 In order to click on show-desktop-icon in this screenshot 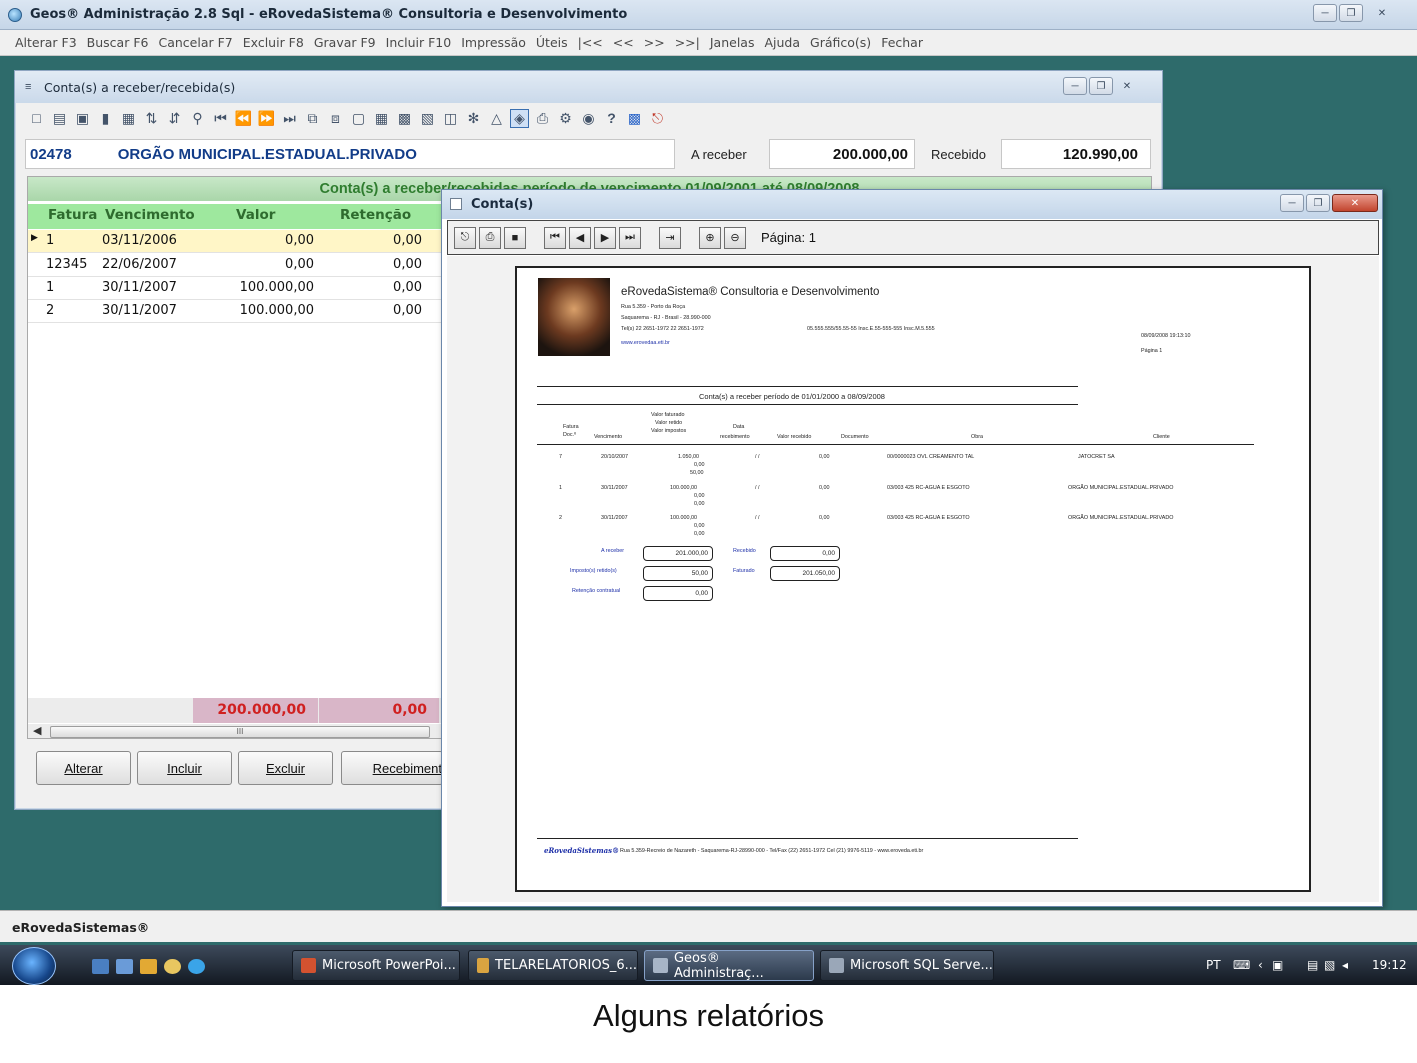, I will do `click(100, 966)`.